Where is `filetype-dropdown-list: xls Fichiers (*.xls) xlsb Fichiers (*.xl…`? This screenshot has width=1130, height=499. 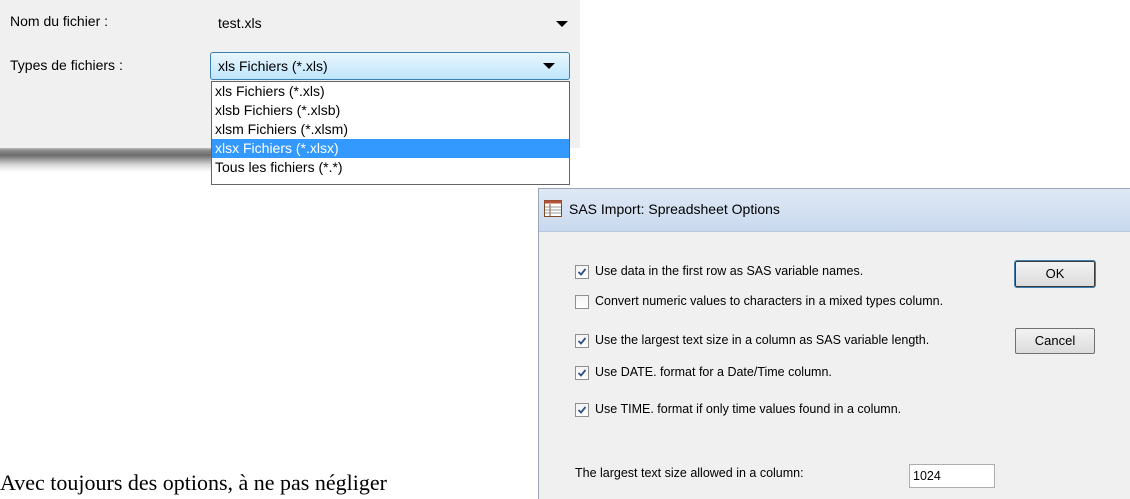 filetype-dropdown-list: xls Fichiers (*.xls) xlsb Fichiers (*.xl… is located at coordinates (390, 133).